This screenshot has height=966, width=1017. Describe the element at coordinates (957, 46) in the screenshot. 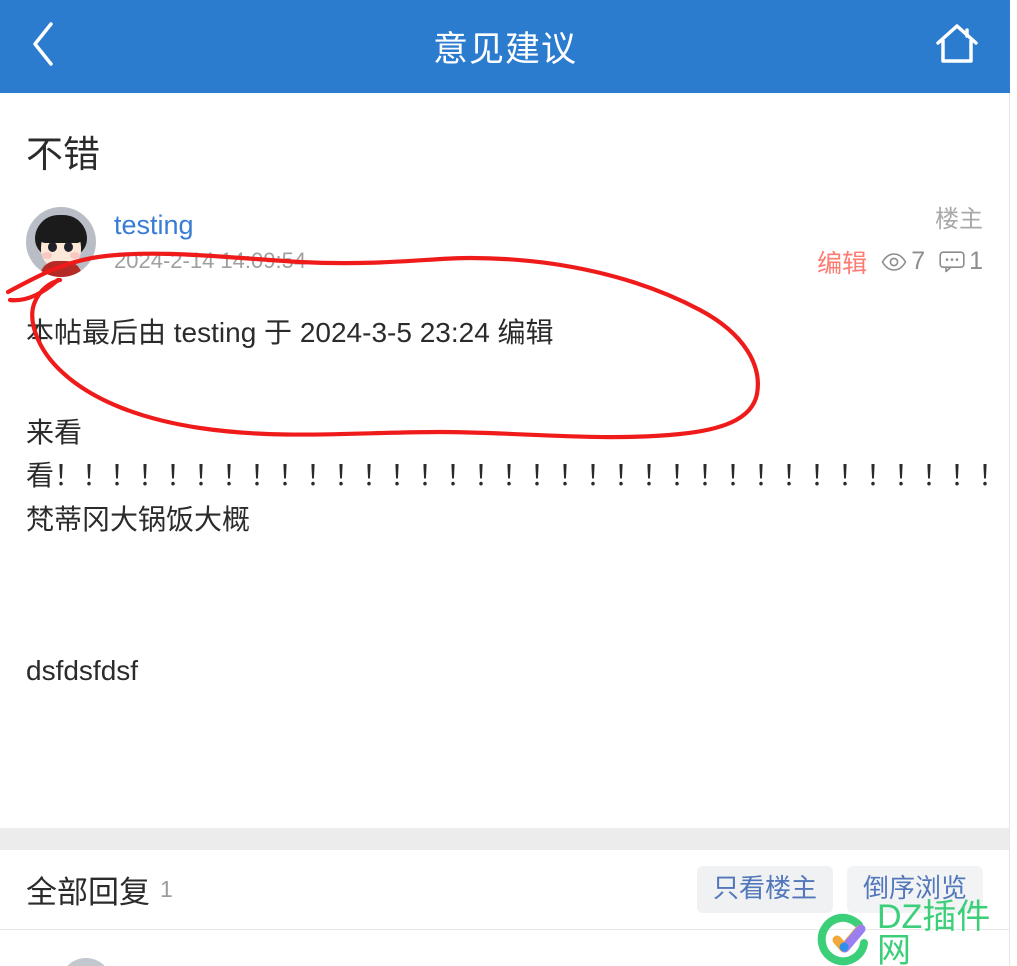

I see `home-icon` at that location.